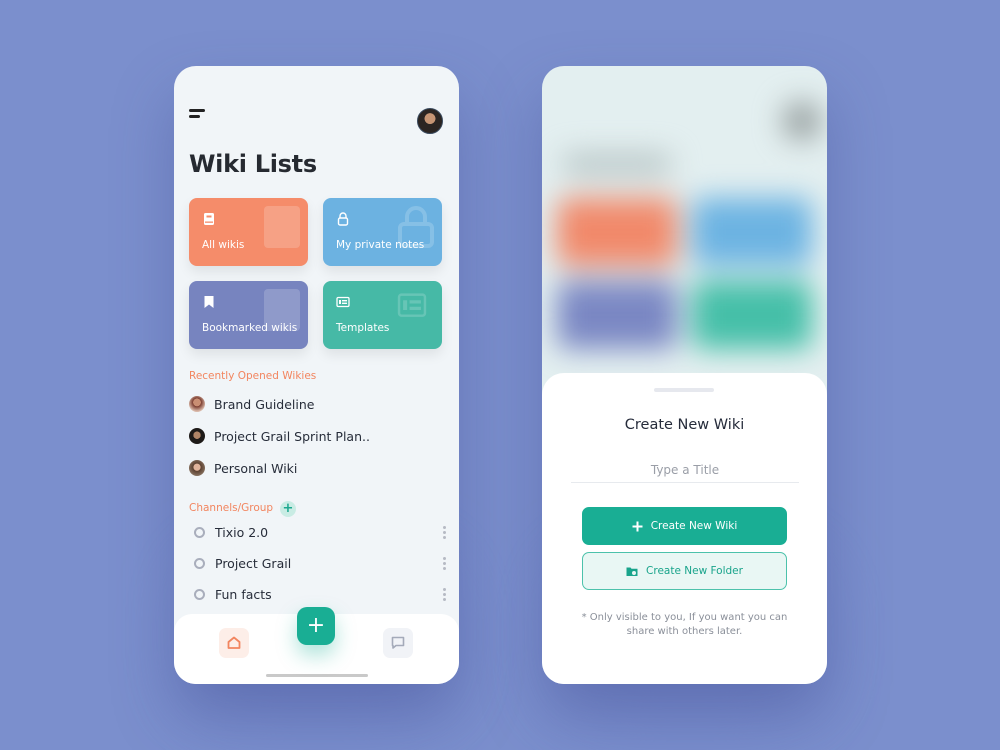 This screenshot has width=1000, height=750. Describe the element at coordinates (253, 376) in the screenshot. I see `recent-section-label: Recently Opened Wikies` at that location.